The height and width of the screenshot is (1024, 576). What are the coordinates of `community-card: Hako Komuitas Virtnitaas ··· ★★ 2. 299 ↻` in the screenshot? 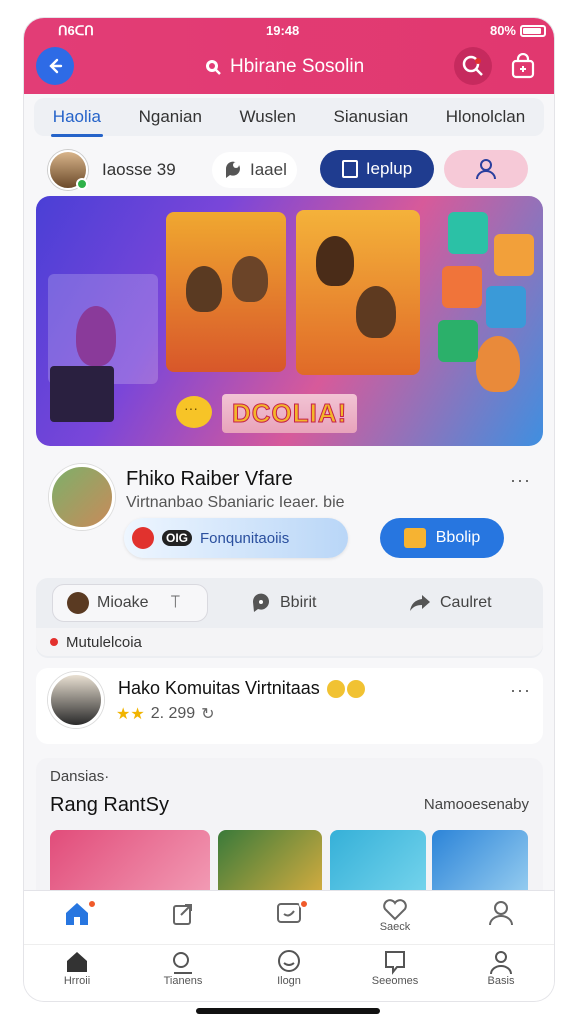 It's located at (289, 706).